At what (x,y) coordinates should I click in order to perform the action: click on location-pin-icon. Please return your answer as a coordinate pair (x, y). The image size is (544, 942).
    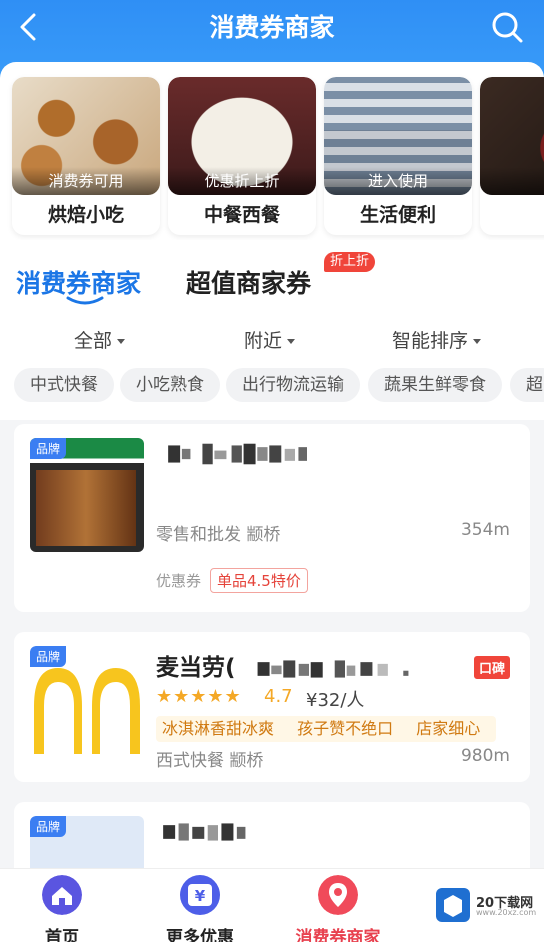
    Looking at the image, I should click on (338, 895).